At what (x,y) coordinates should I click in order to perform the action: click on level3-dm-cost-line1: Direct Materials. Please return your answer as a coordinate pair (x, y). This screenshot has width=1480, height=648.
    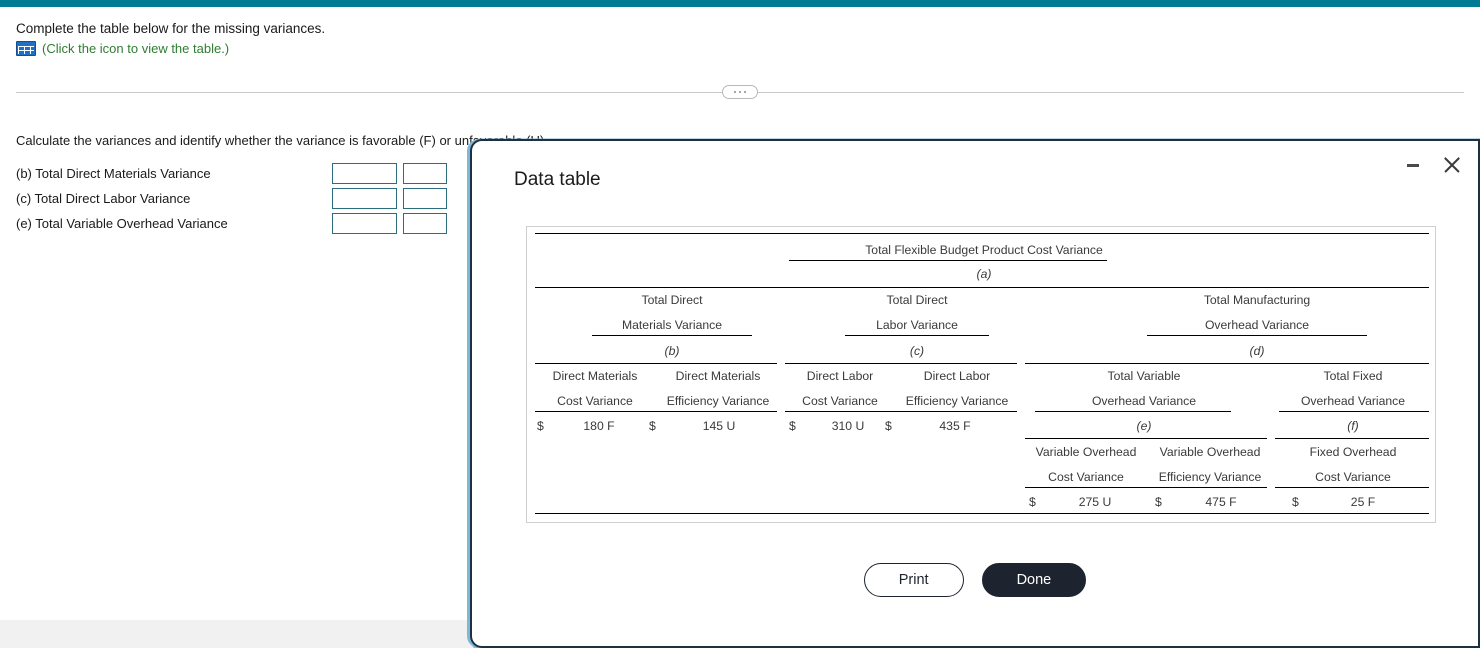
    Looking at the image, I should click on (595, 376).